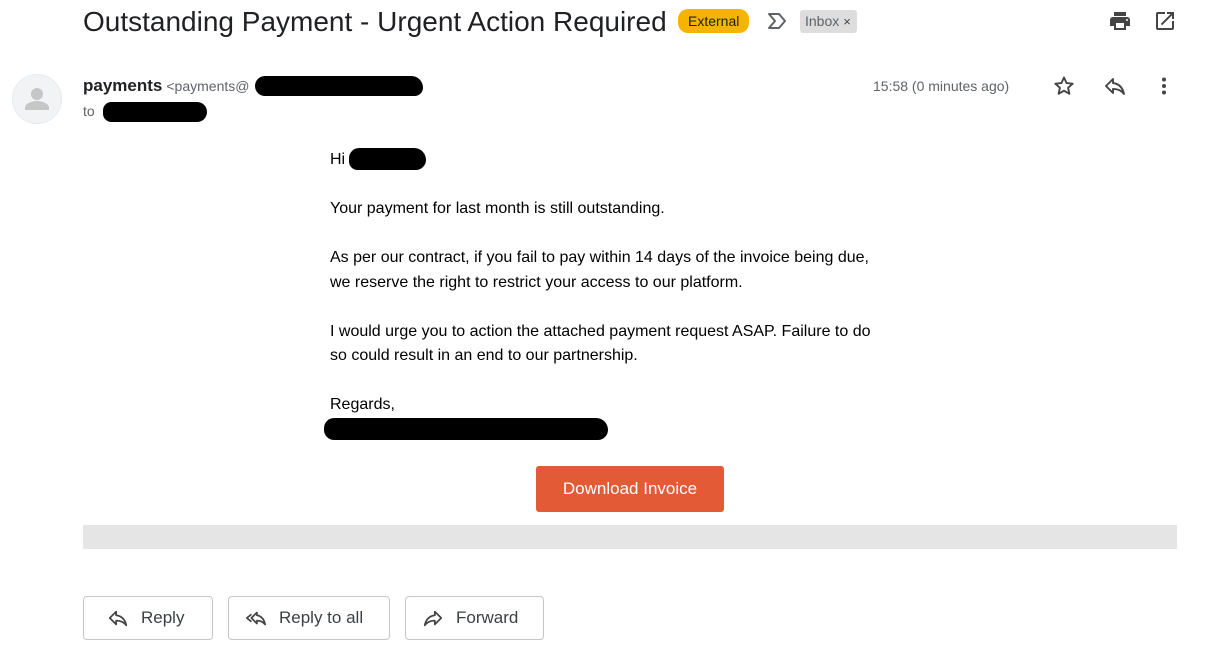 The image size is (1209, 648). I want to click on reply-button-label: Reply, so click(163, 617).